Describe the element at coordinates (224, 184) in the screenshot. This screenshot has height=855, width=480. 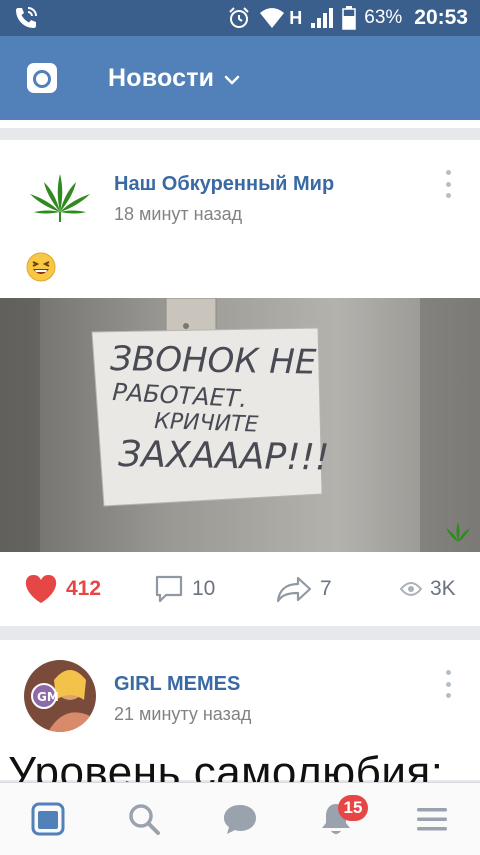
I see `post-author: Наш Обкуренный Мир` at that location.